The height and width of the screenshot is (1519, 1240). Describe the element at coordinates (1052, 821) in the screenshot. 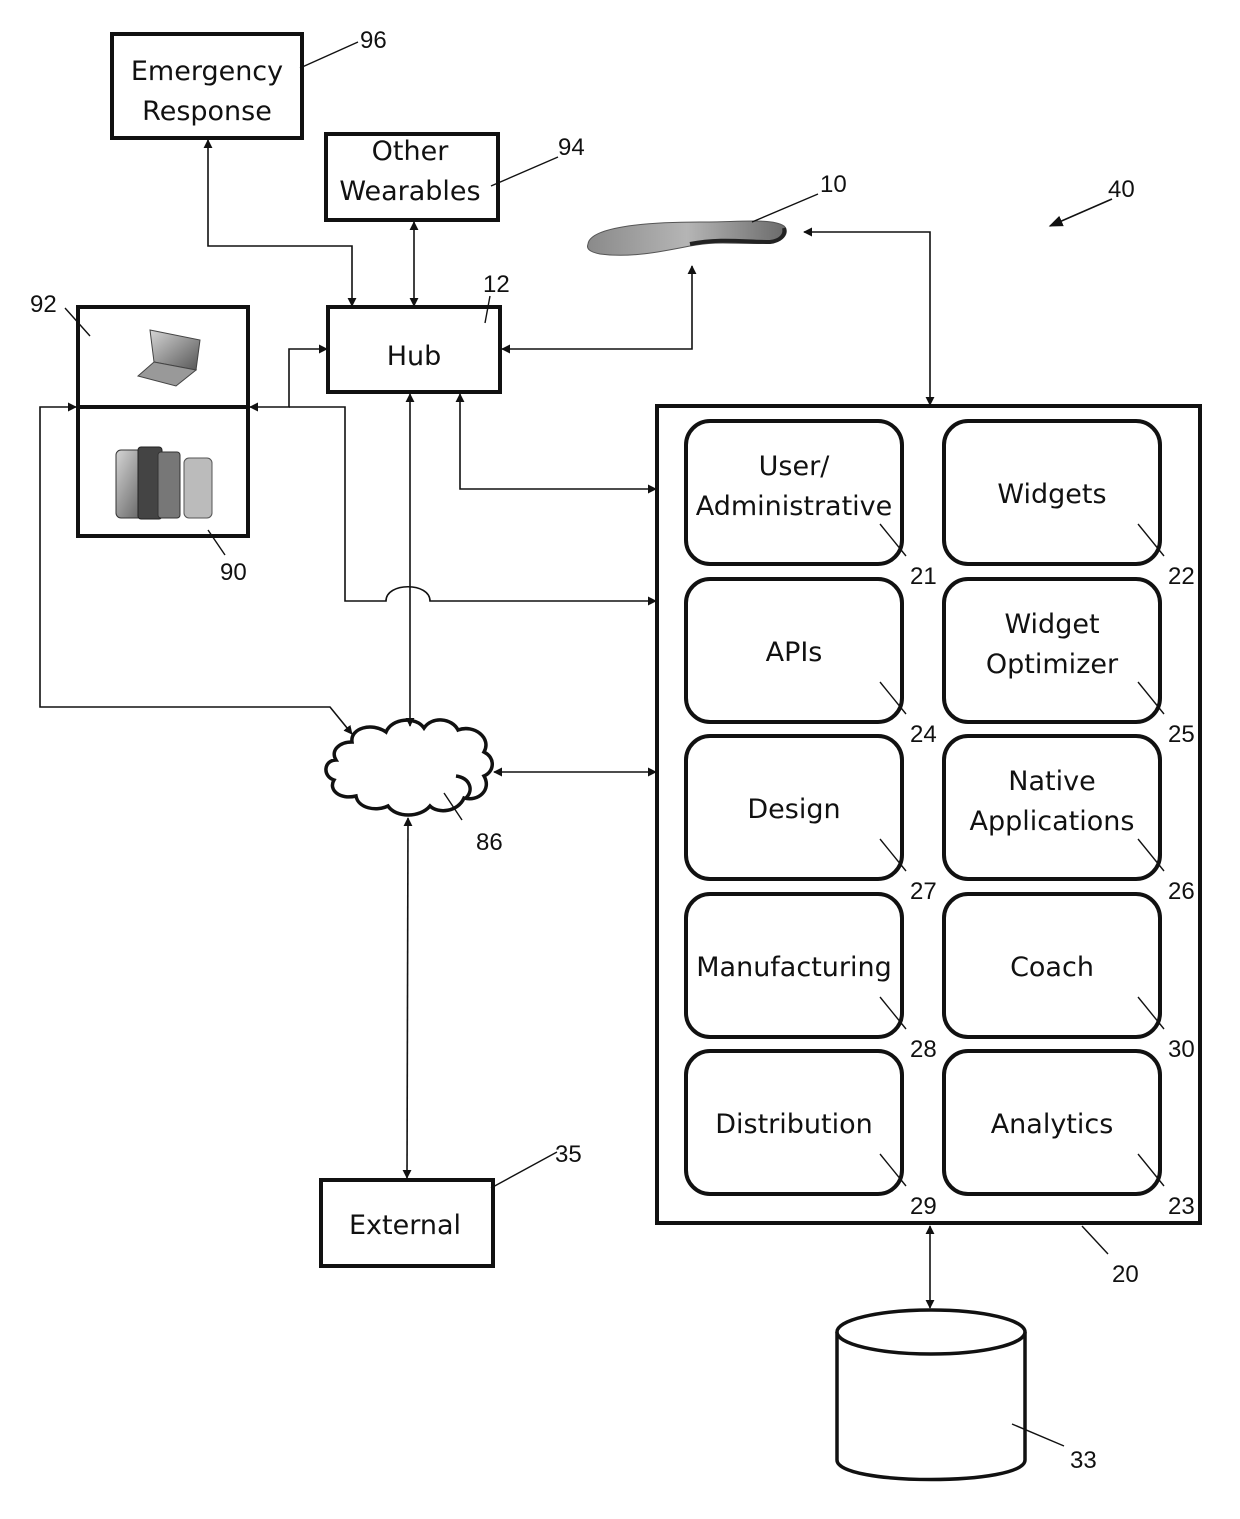

I see `module-label-line2: Applications` at that location.